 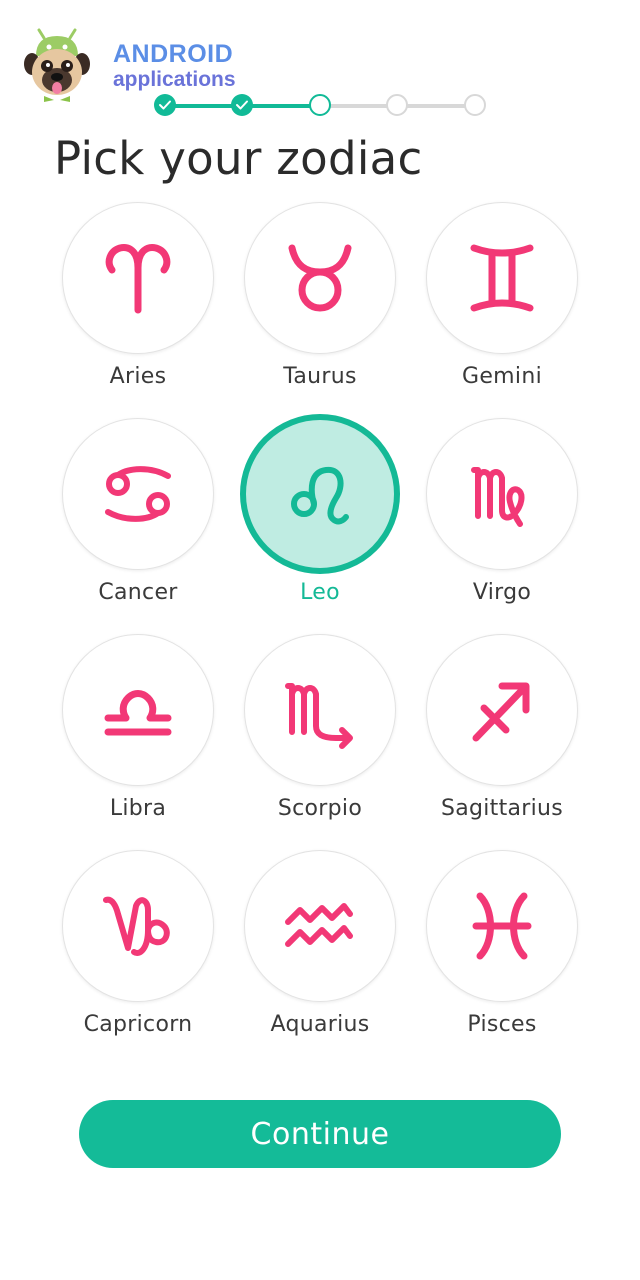 I want to click on zodiac-label: Libra, so click(x=138, y=808).